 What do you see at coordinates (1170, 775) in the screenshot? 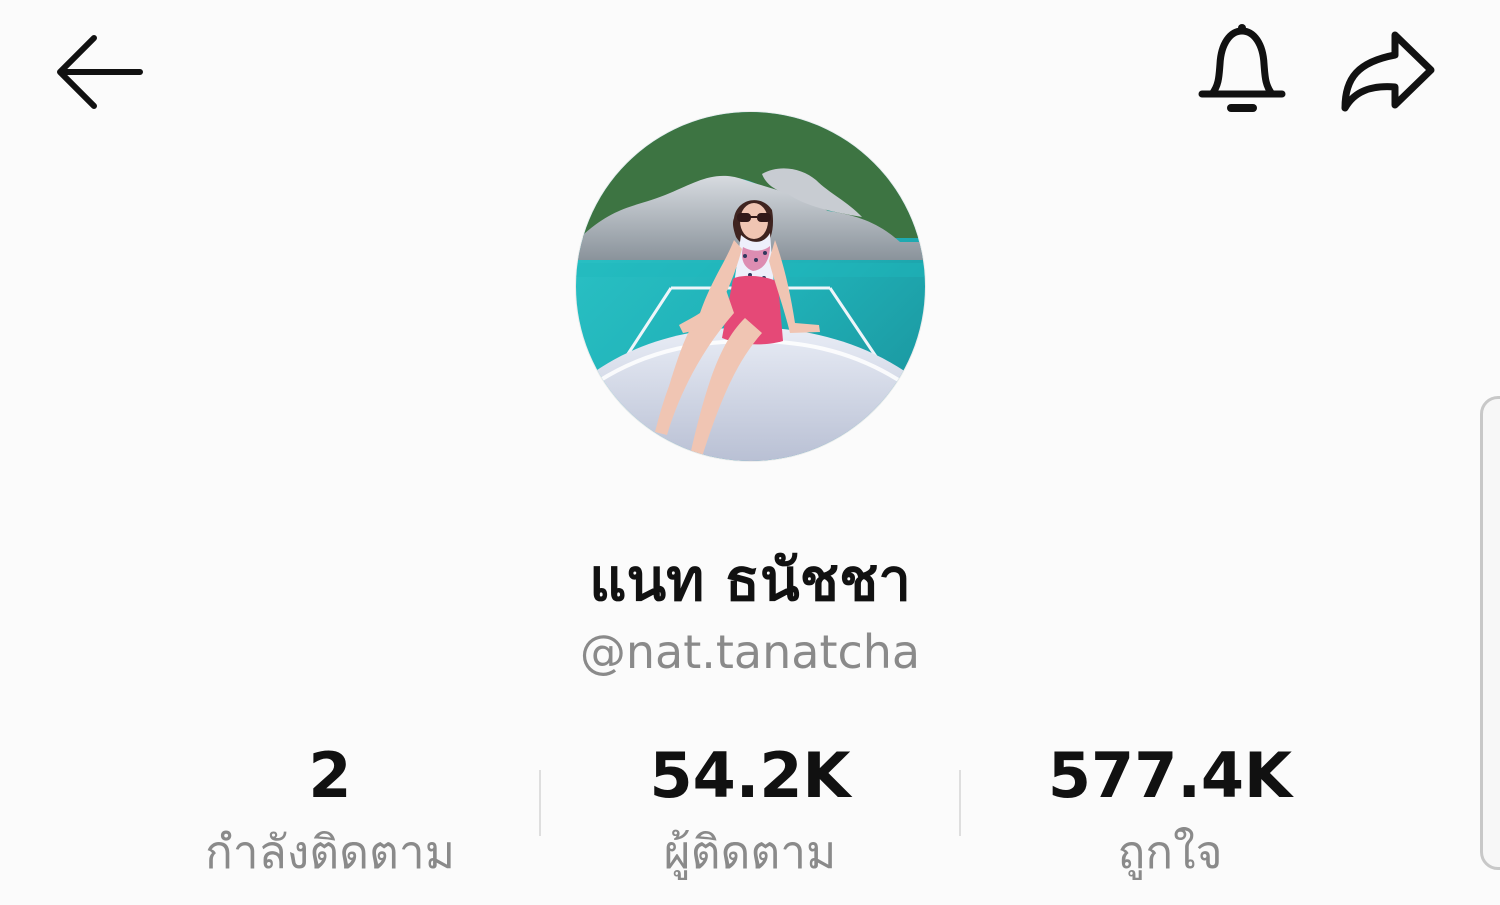
I see `likes-count: 577.4K` at bounding box center [1170, 775].